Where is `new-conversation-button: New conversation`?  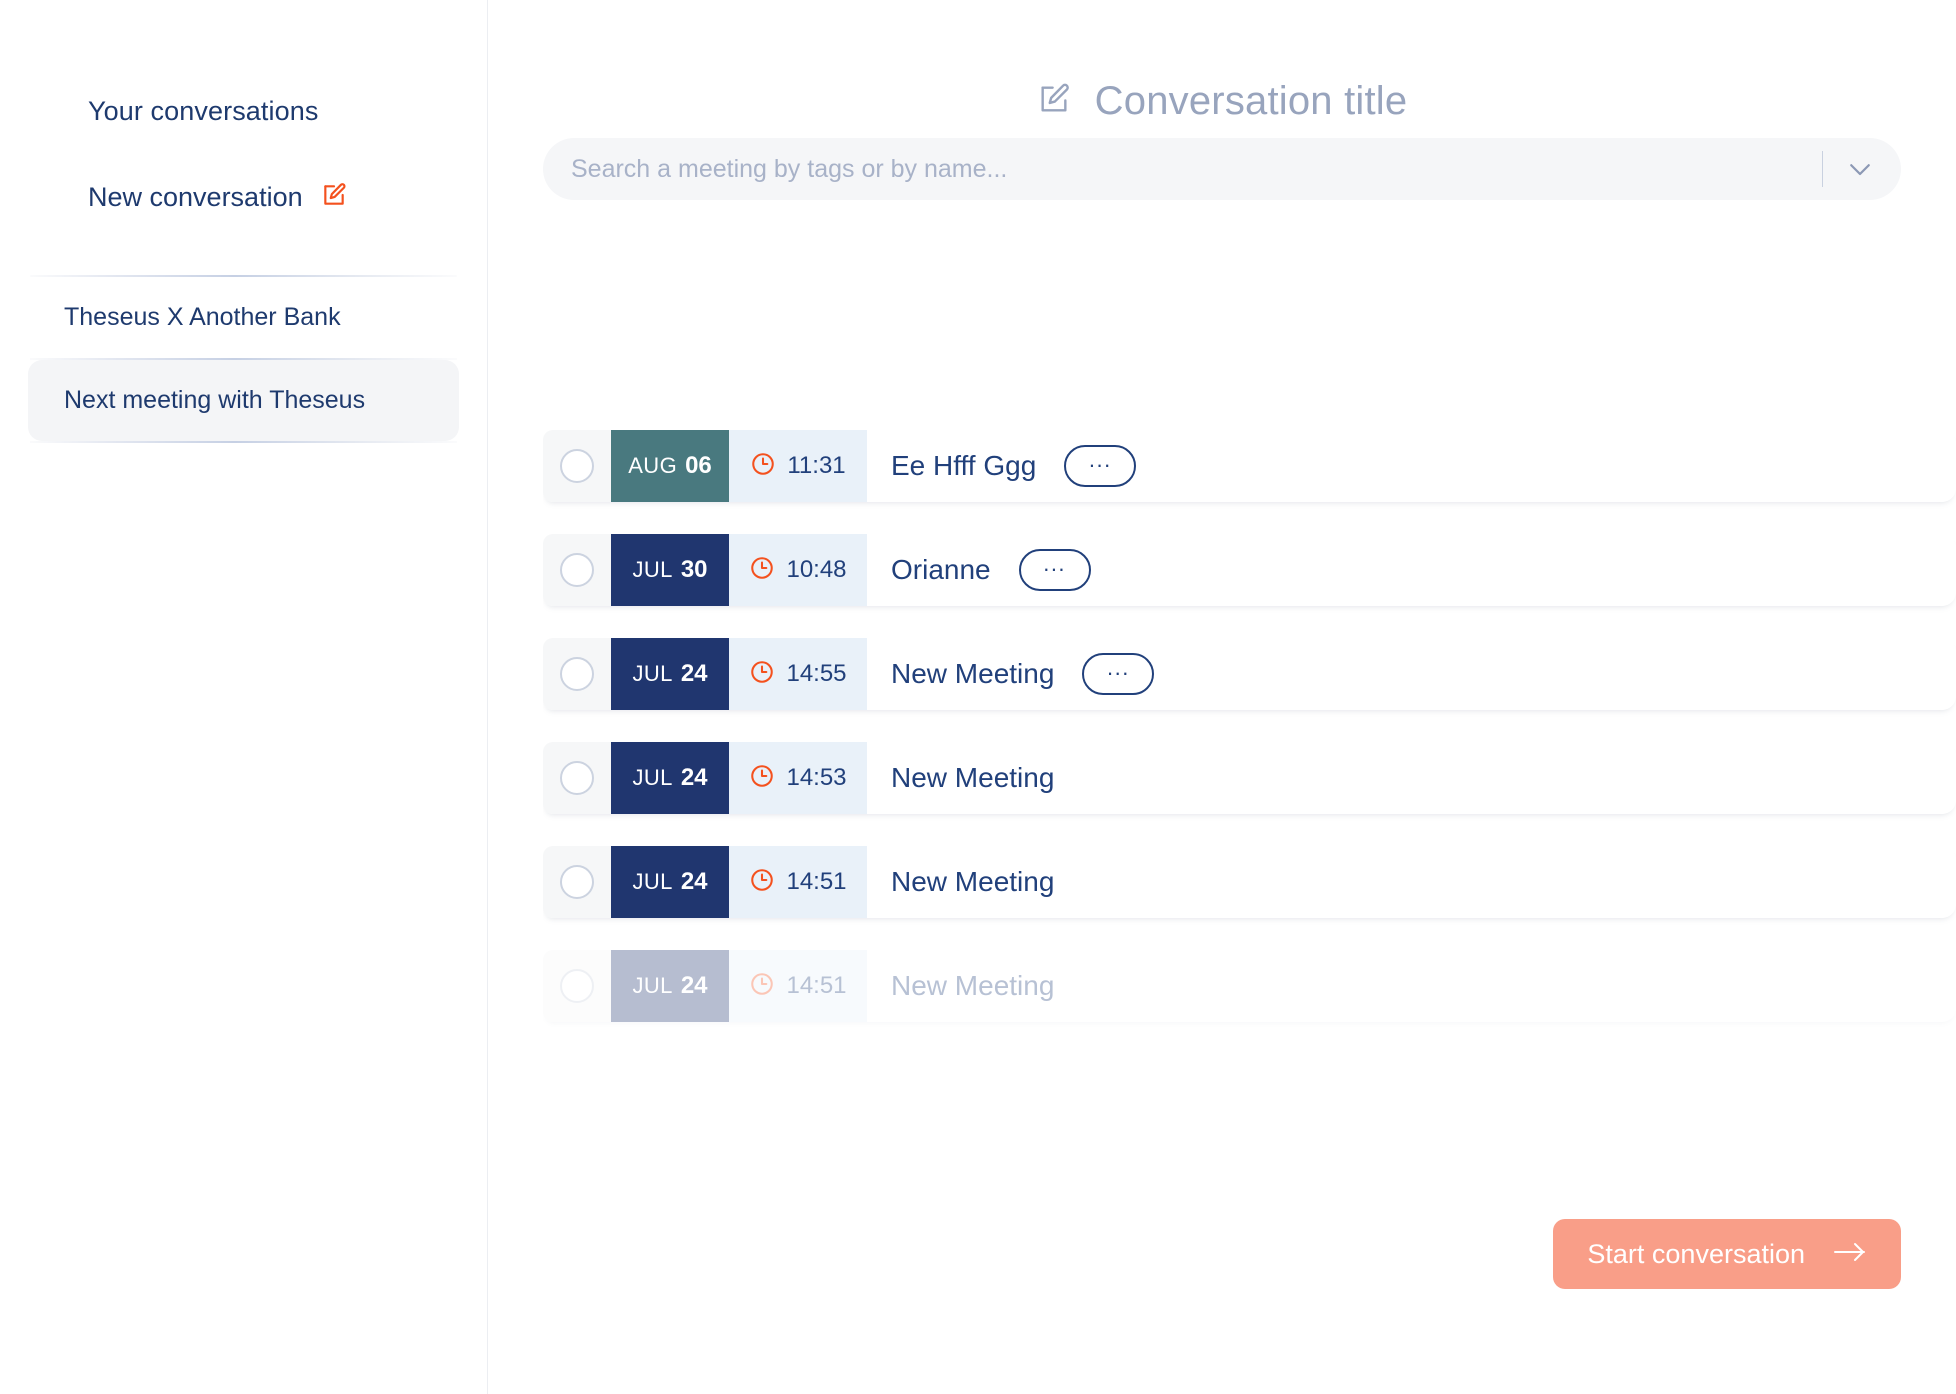 new-conversation-button: New conversation is located at coordinates (243, 197).